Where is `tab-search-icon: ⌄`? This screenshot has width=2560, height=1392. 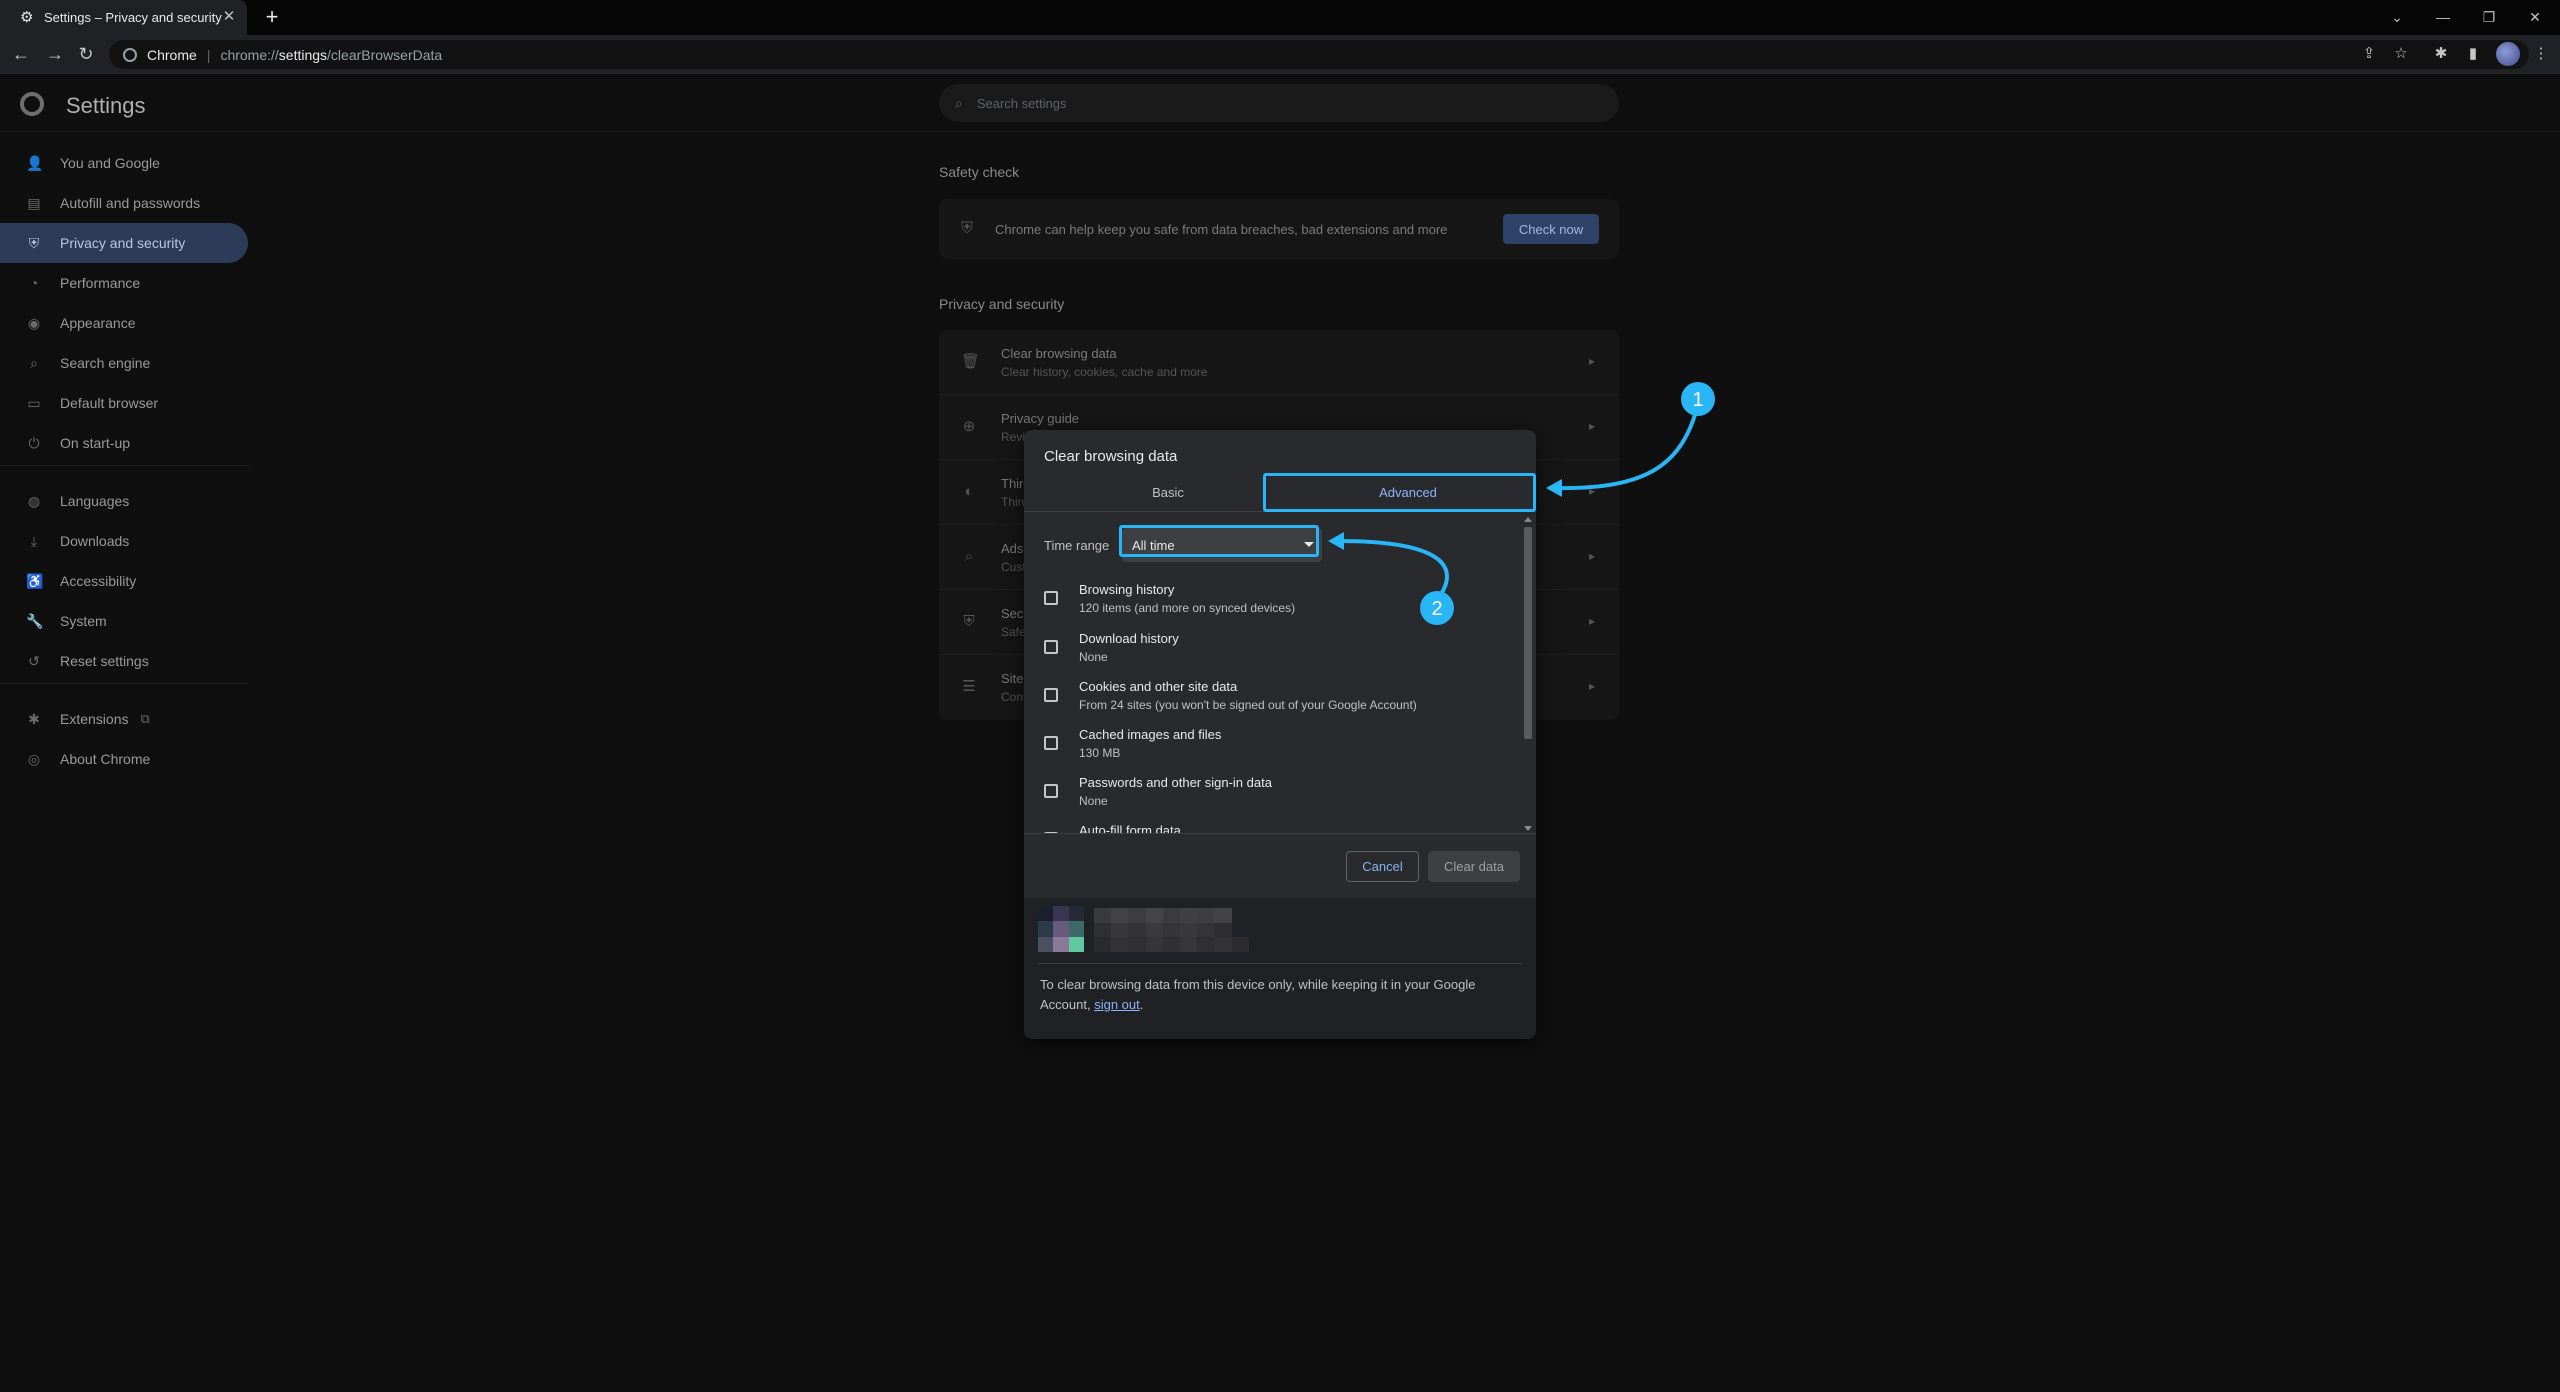 tab-search-icon: ⌄ is located at coordinates (2397, 17).